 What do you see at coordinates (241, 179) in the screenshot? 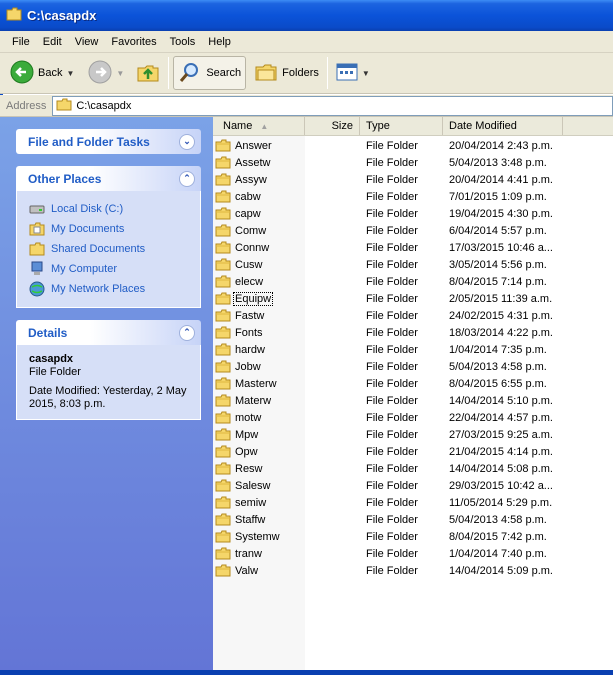
I see `file-name-cell: Assyw` at bounding box center [241, 179].